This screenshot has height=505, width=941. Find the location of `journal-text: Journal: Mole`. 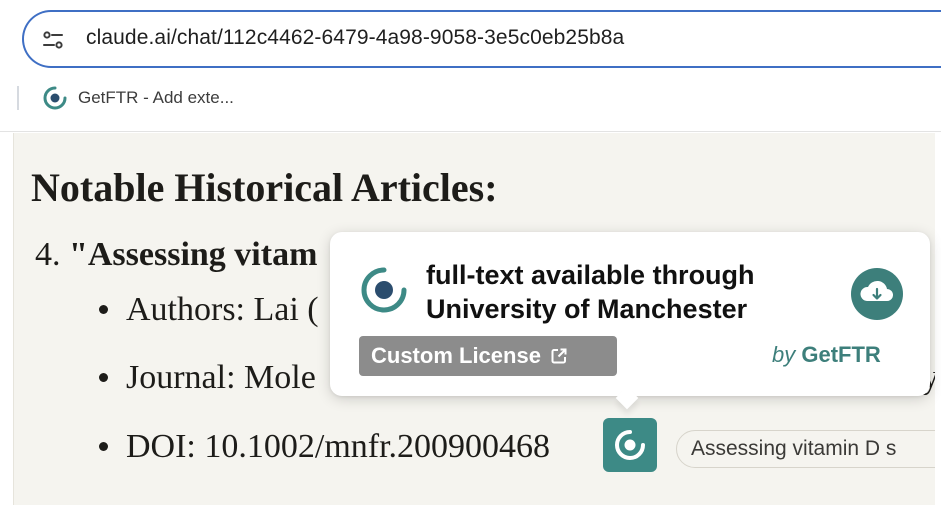

journal-text: Journal: Mole is located at coordinates (221, 377).